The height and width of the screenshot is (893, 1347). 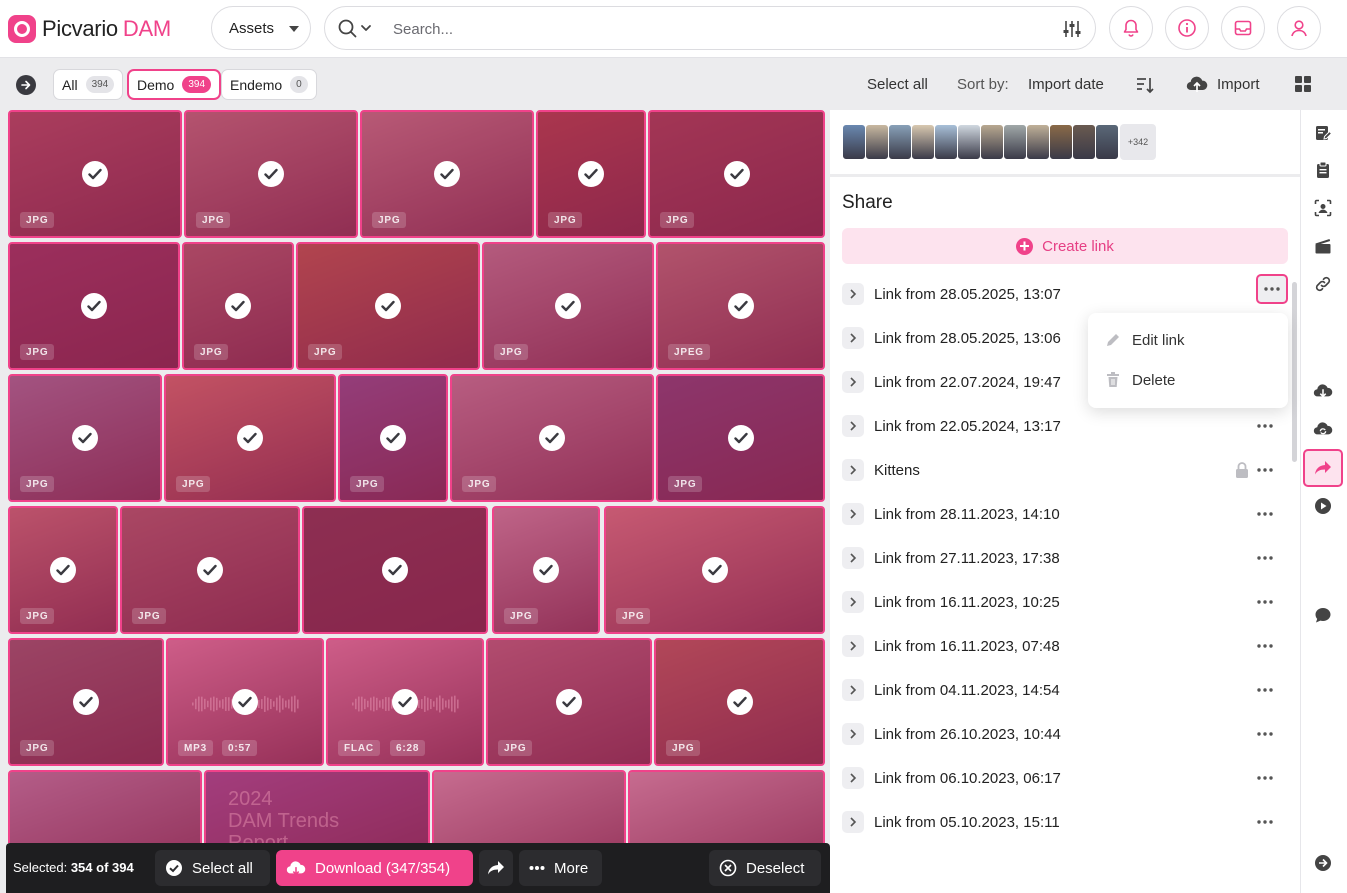 I want to click on select-all-link: Select all, so click(x=897, y=84).